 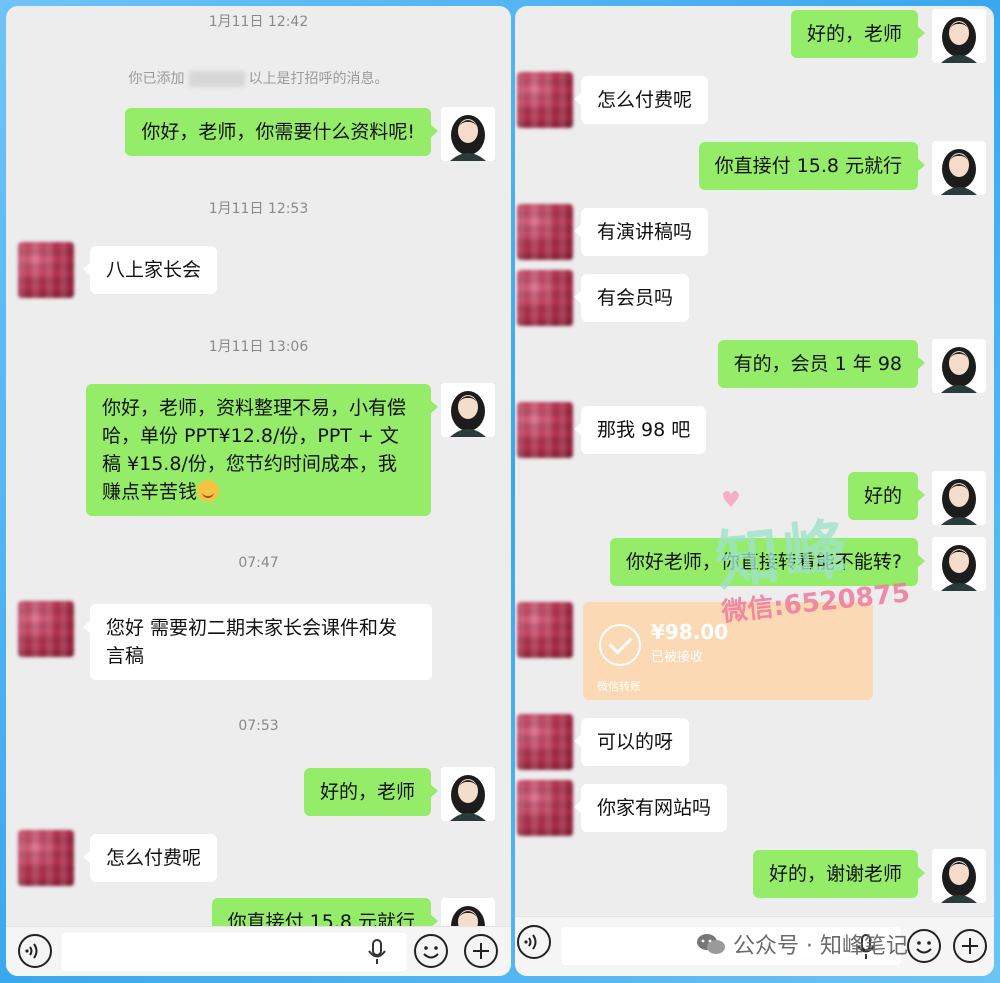 What do you see at coordinates (258, 22) in the screenshot?
I see `timestamp: 1月11日 12:42` at bounding box center [258, 22].